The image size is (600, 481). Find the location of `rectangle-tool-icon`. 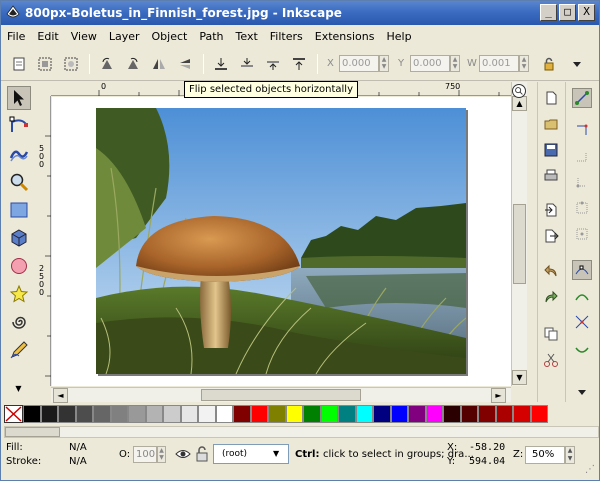

rectangle-tool-icon is located at coordinates (19, 210).